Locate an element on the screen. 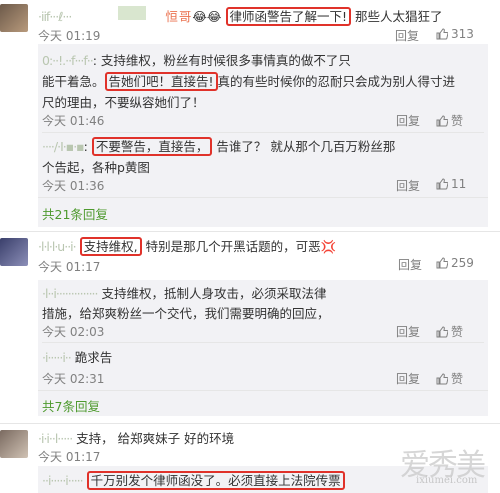 This screenshot has height=493, width=500. reply-text: 支持维权，抵制人身攻击，必须采取法律 is located at coordinates (214, 293).